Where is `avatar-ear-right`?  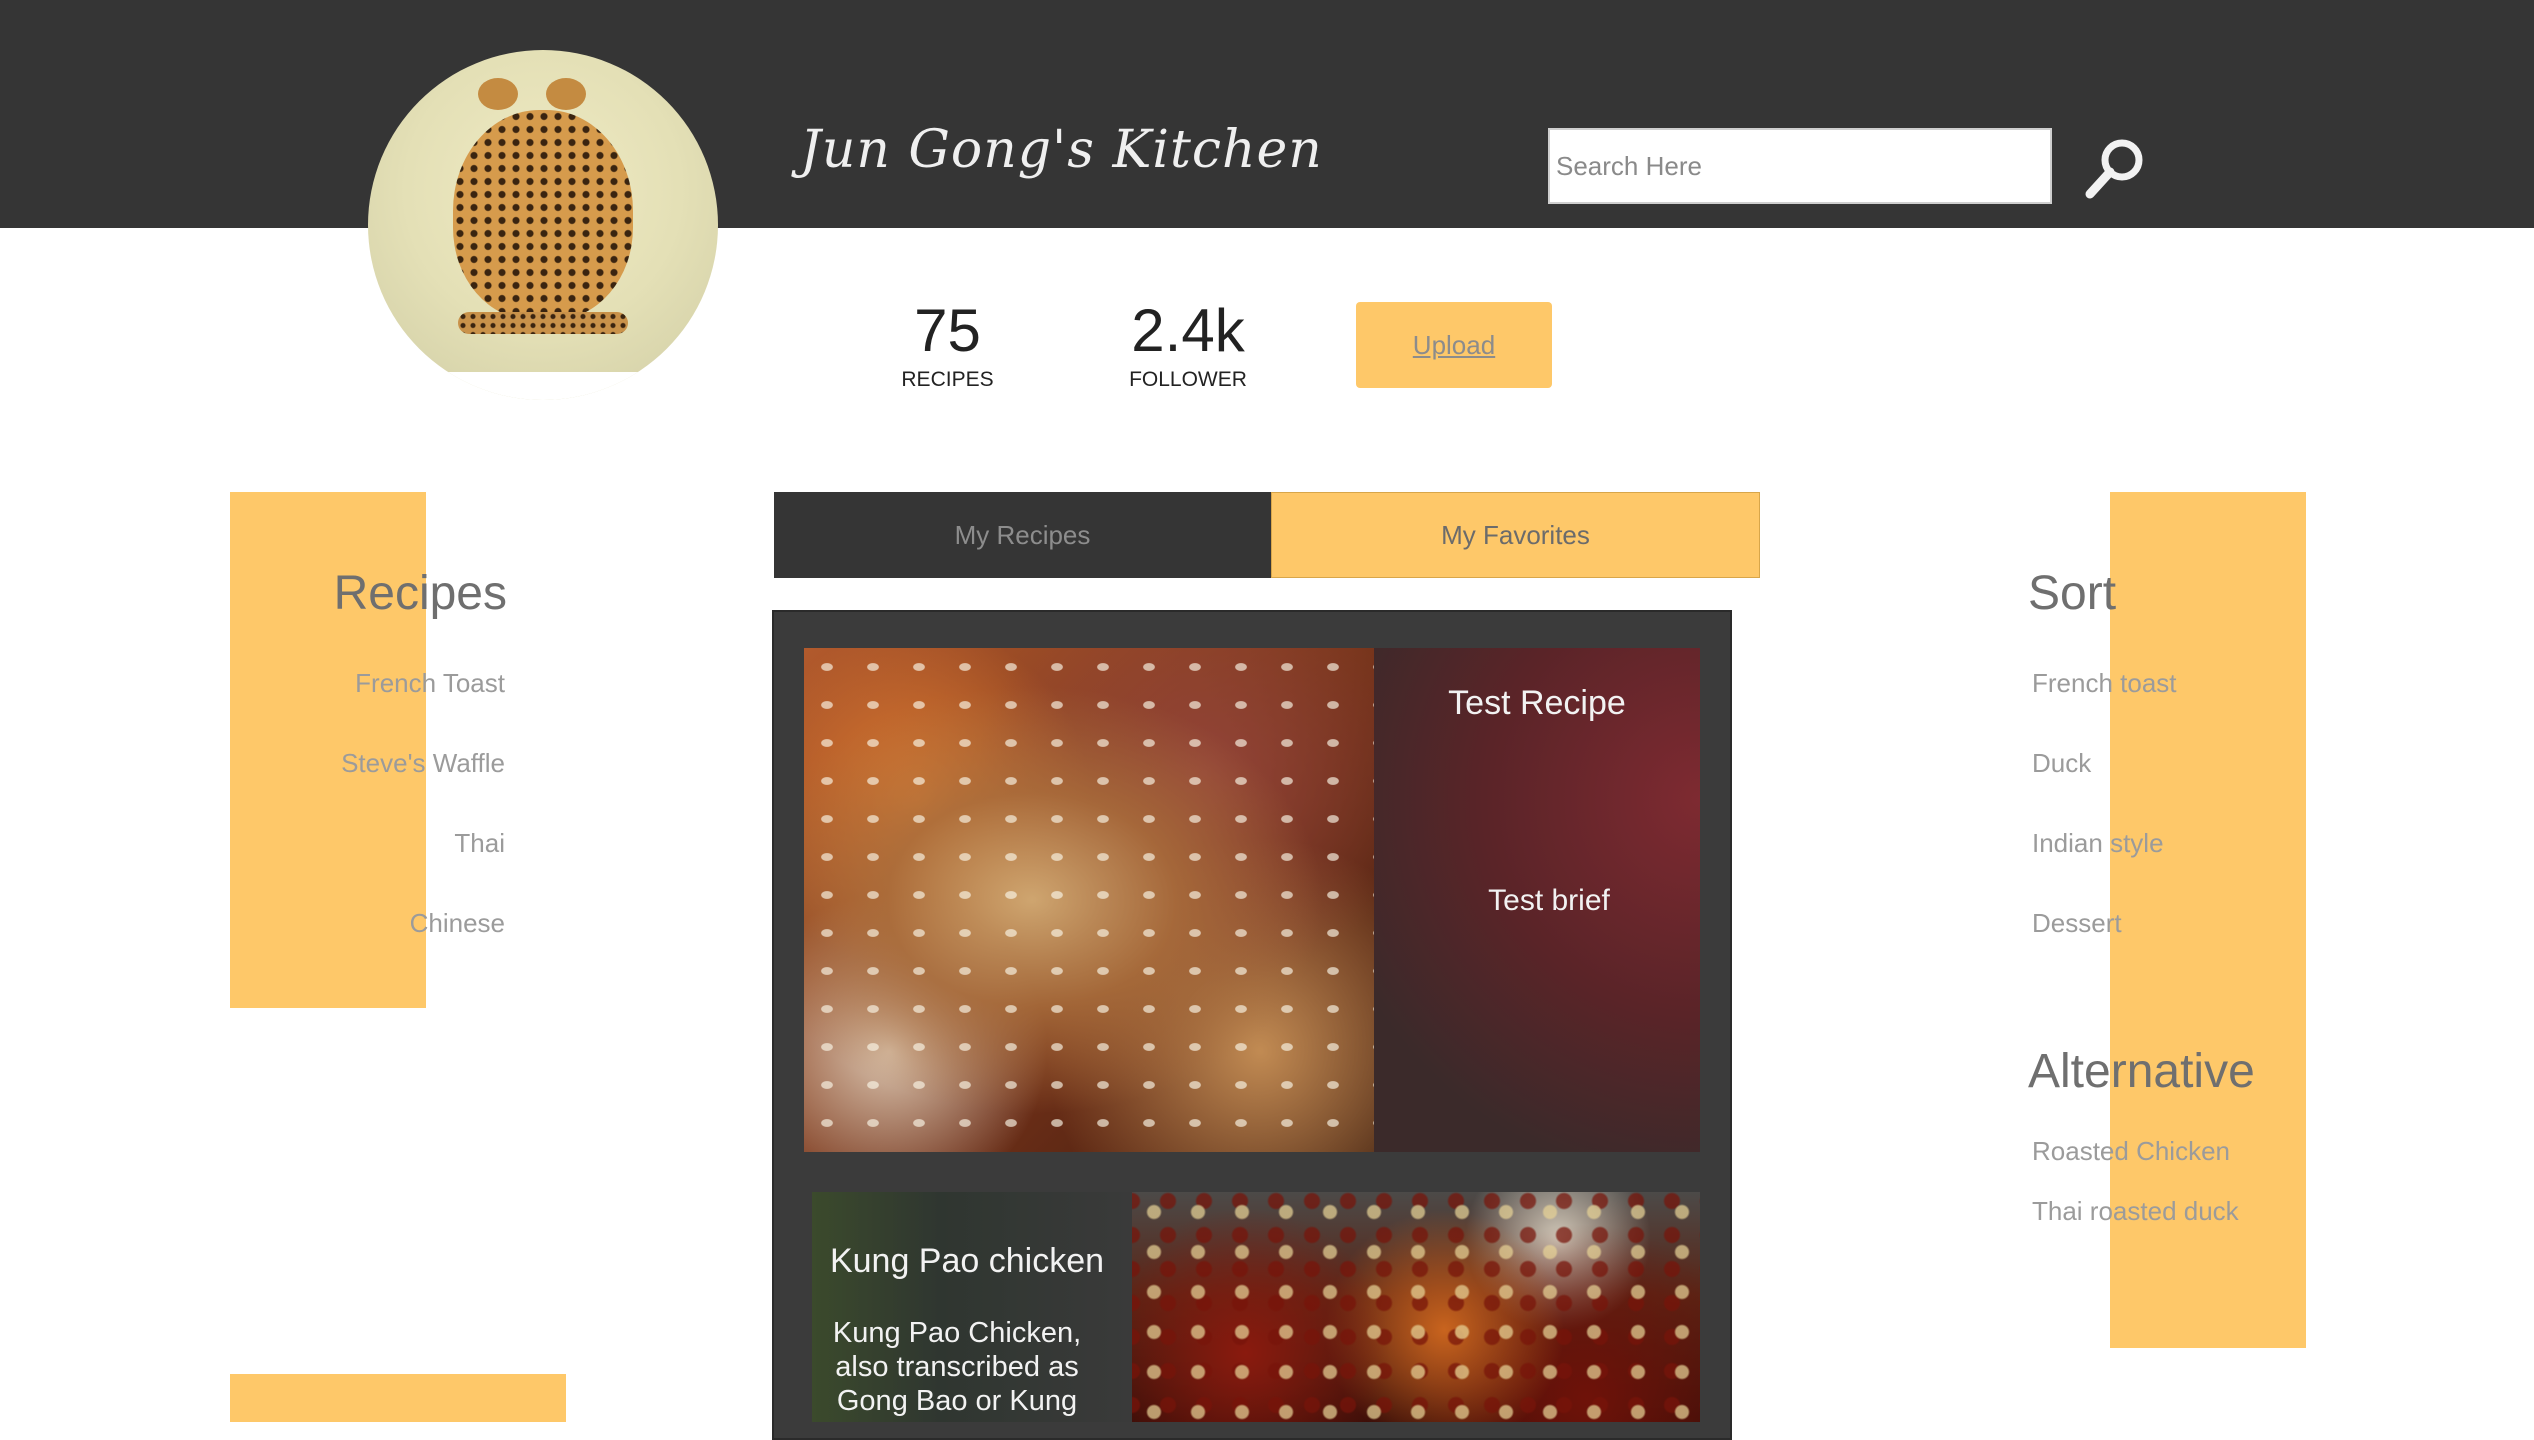
avatar-ear-right is located at coordinates (566, 94).